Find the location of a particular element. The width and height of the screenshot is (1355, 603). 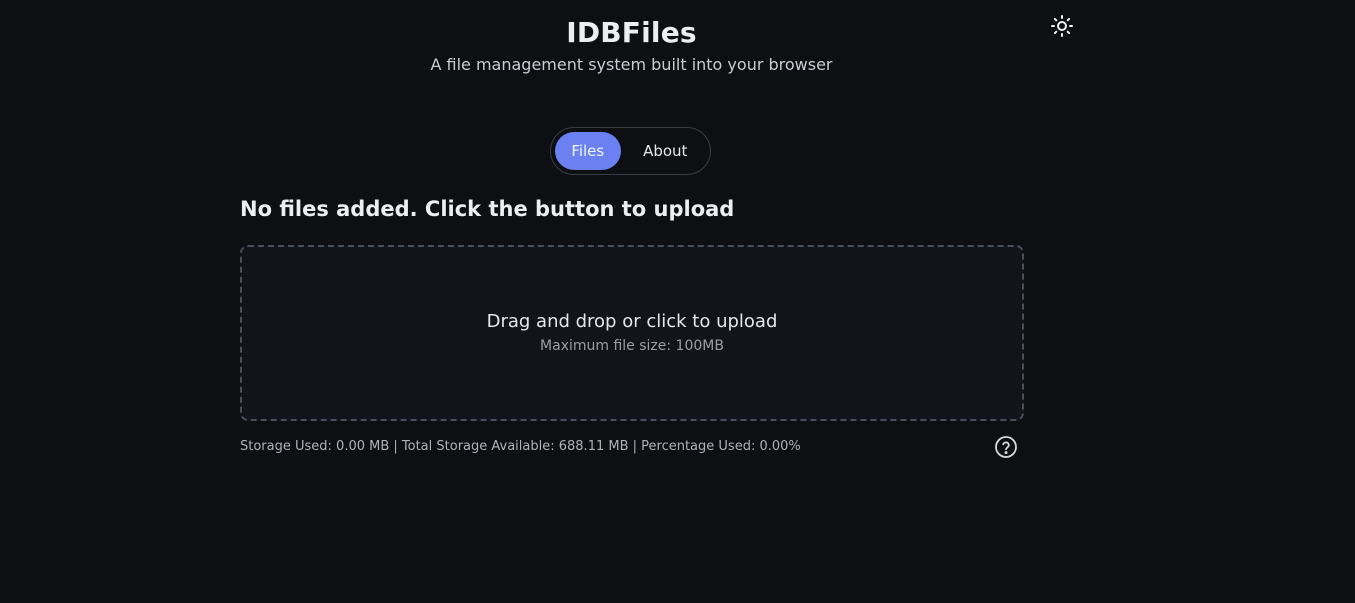

view-tabs: Files About is located at coordinates (630, 151).